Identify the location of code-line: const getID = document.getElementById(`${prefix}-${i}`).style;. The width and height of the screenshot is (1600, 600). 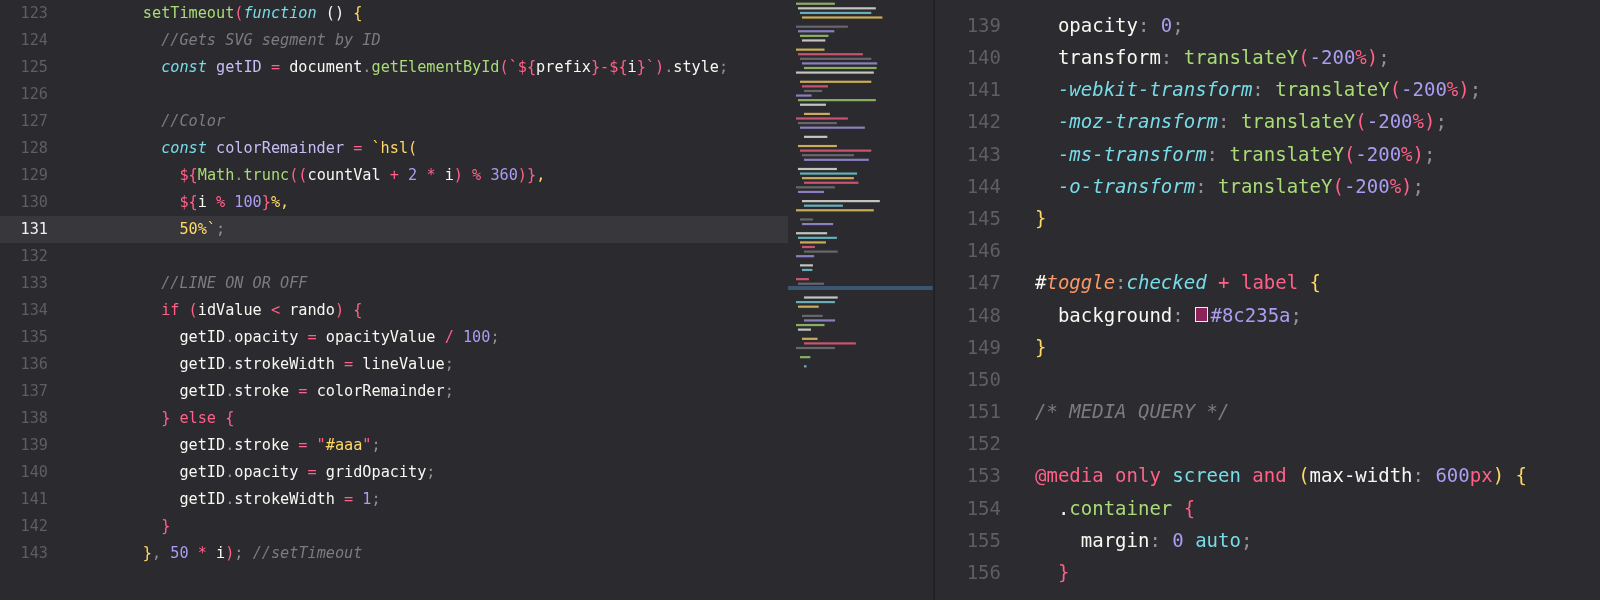
(444, 68).